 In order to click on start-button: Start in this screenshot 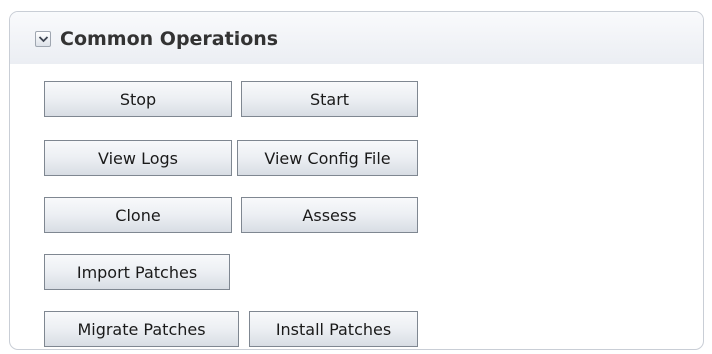, I will do `click(329, 99)`.